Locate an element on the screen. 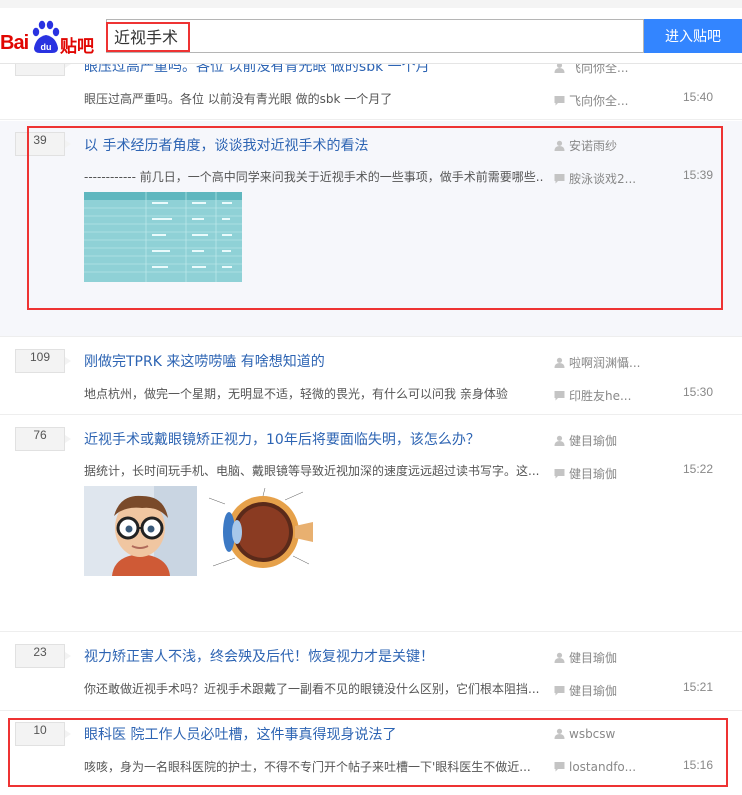  search-input is located at coordinates (261, 36).